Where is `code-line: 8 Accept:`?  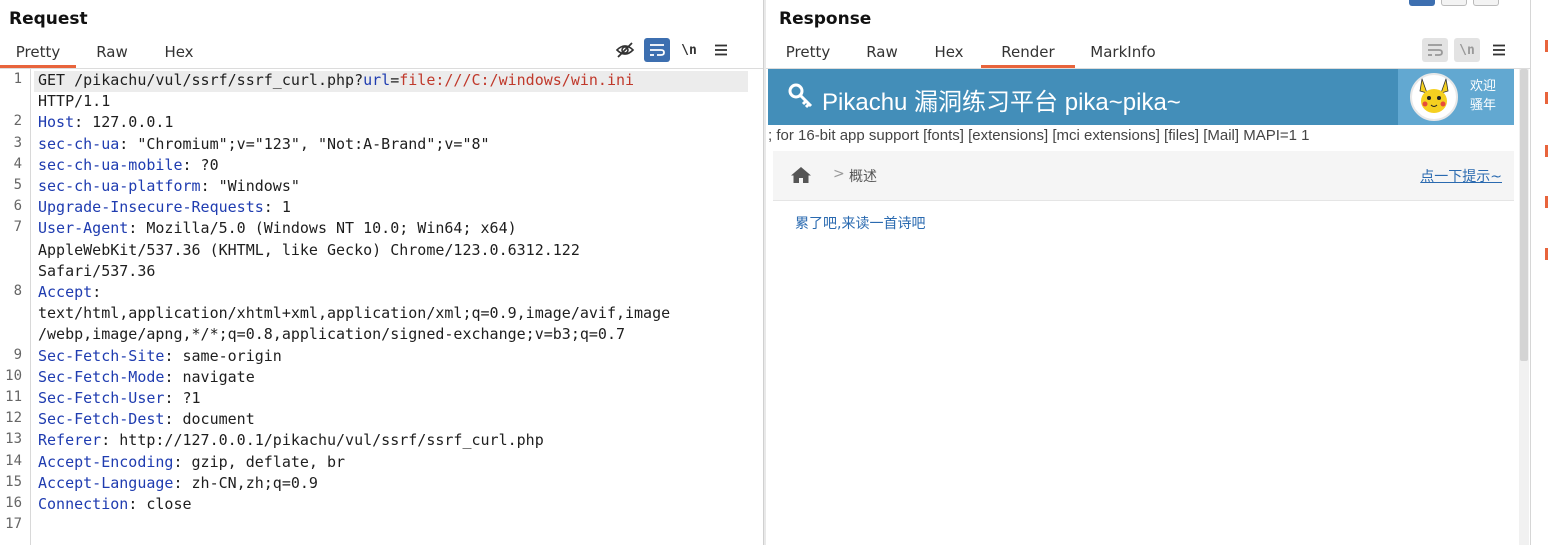 code-line: 8 Accept: is located at coordinates (381, 293).